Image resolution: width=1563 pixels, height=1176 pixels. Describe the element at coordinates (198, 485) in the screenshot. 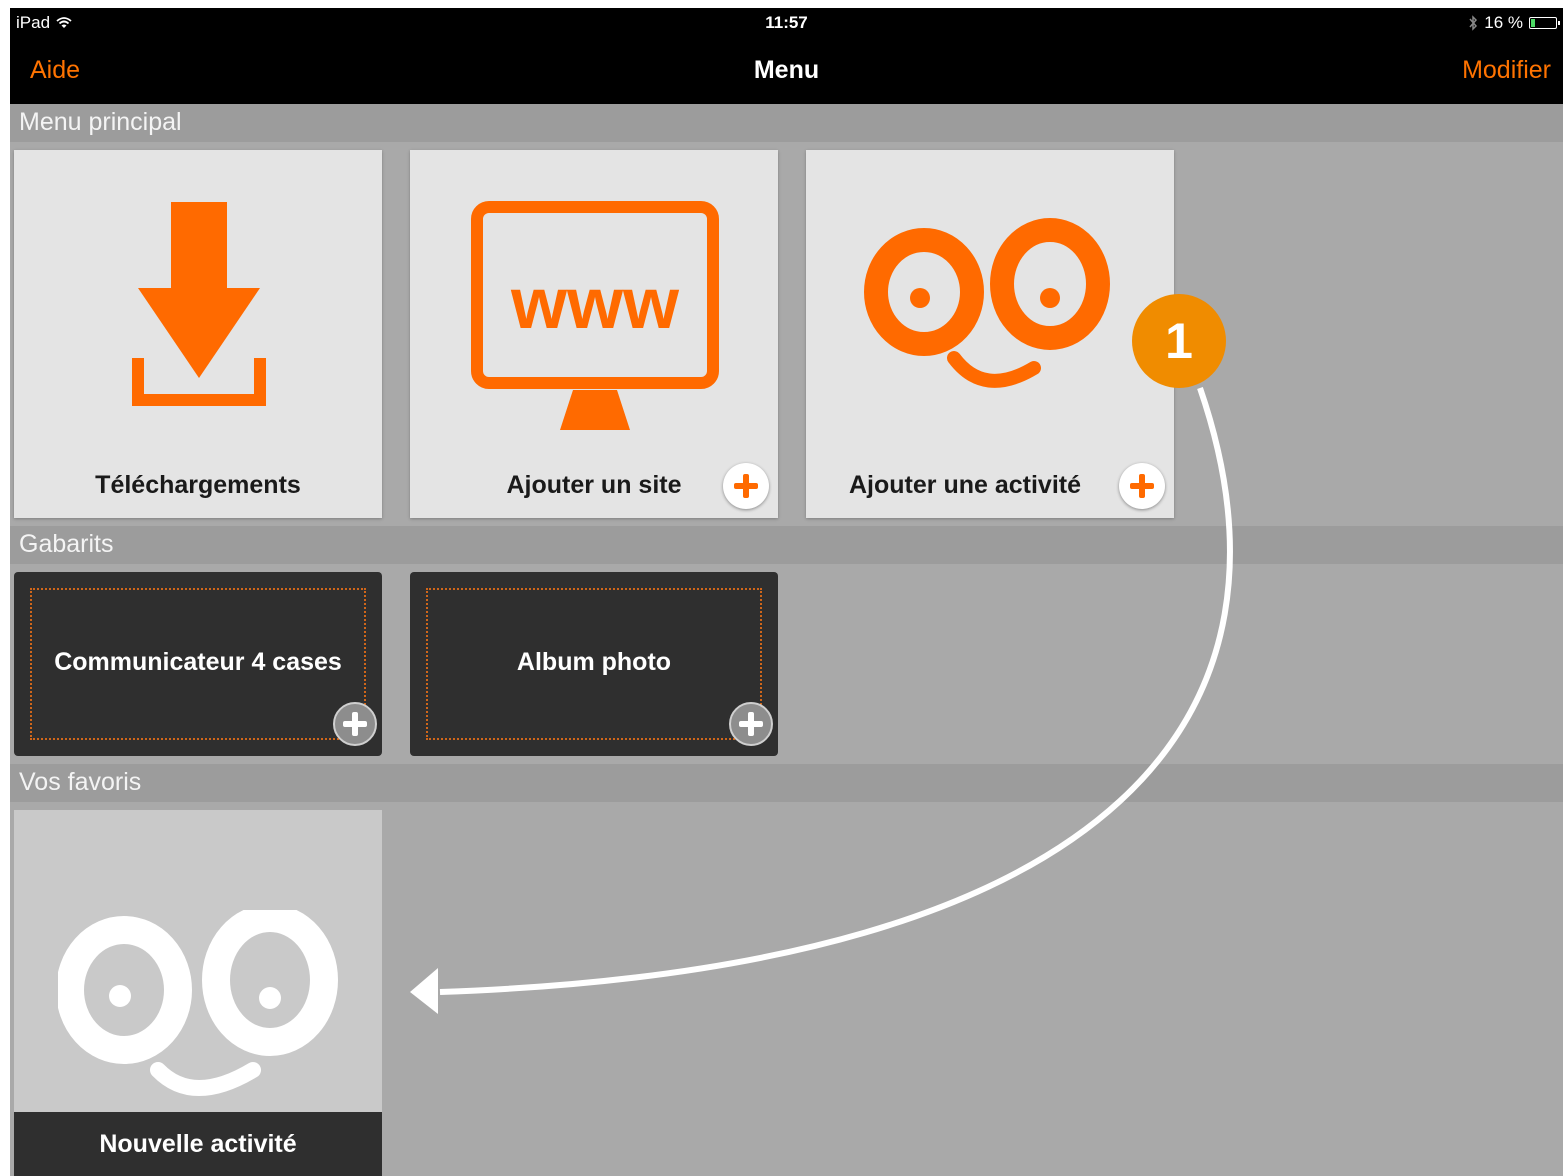

I see `tile-label: Téléchargements` at that location.